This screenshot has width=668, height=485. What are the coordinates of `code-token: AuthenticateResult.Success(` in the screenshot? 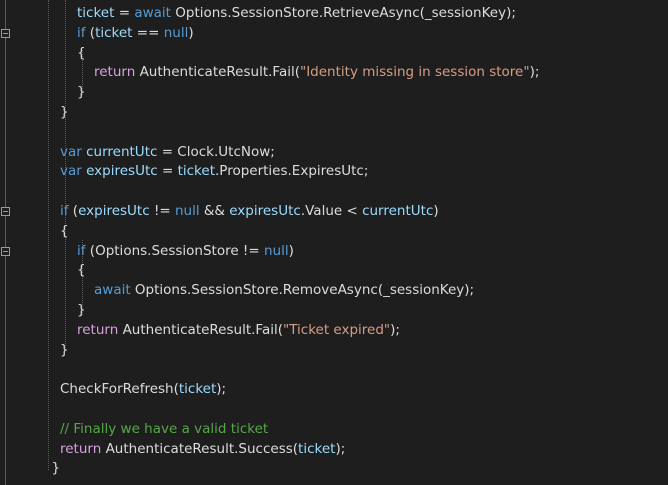 It's located at (200, 448).